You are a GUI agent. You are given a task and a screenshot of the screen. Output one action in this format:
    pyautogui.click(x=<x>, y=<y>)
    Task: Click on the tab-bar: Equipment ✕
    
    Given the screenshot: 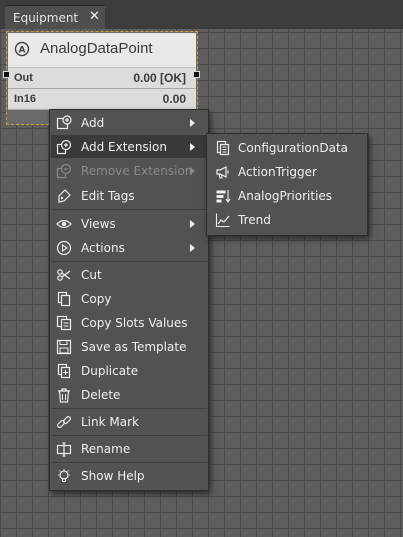 What is the action you would take?
    pyautogui.click(x=201, y=15)
    